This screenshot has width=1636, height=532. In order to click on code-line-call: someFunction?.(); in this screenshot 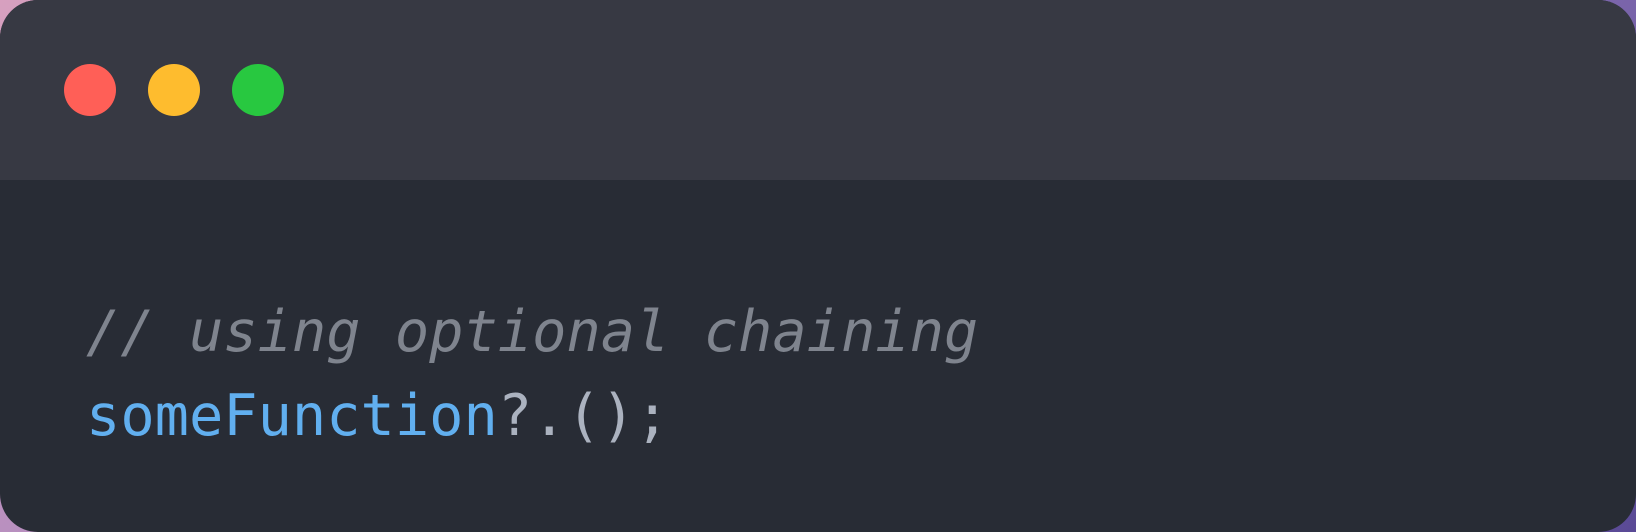, I will do `click(532, 416)`.